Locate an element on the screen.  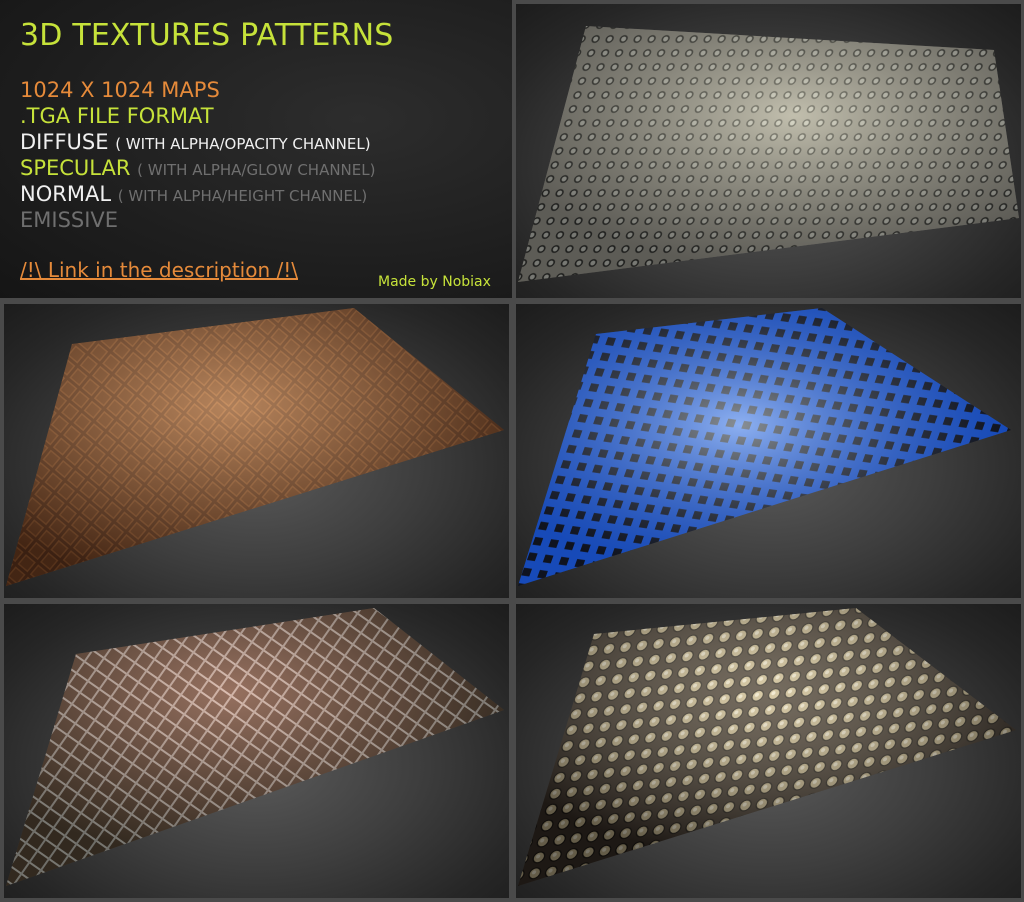
emissive-label: EMISSIVE is located at coordinates (69, 220).